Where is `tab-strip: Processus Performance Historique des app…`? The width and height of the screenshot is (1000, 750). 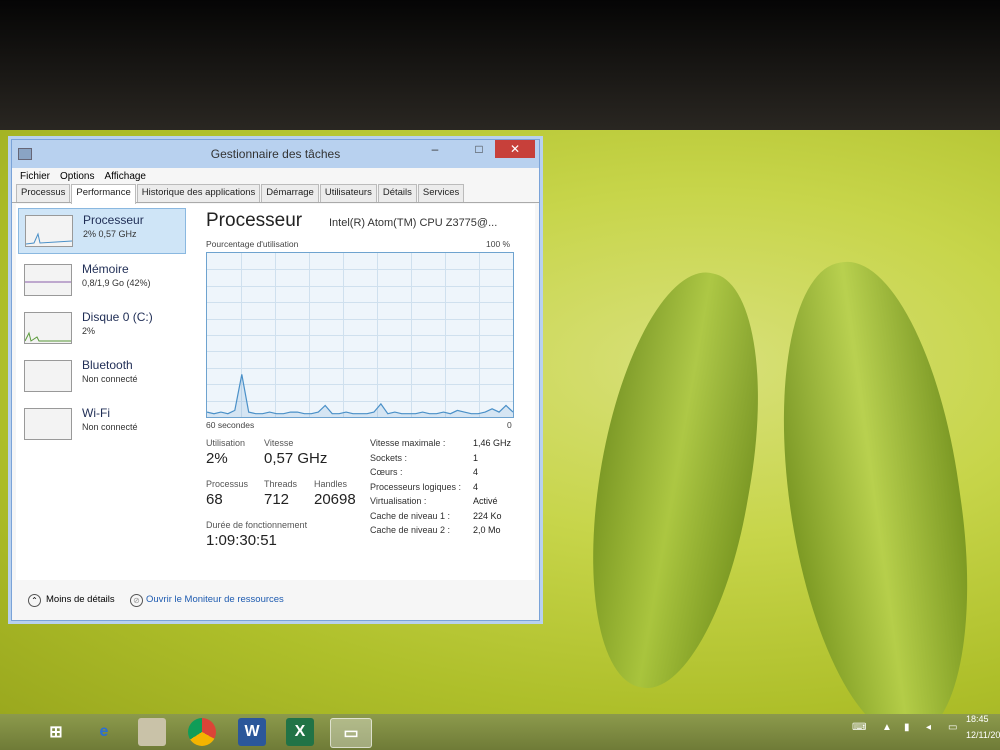
tab-strip: Processus Performance Historique des app… is located at coordinates (275, 194).